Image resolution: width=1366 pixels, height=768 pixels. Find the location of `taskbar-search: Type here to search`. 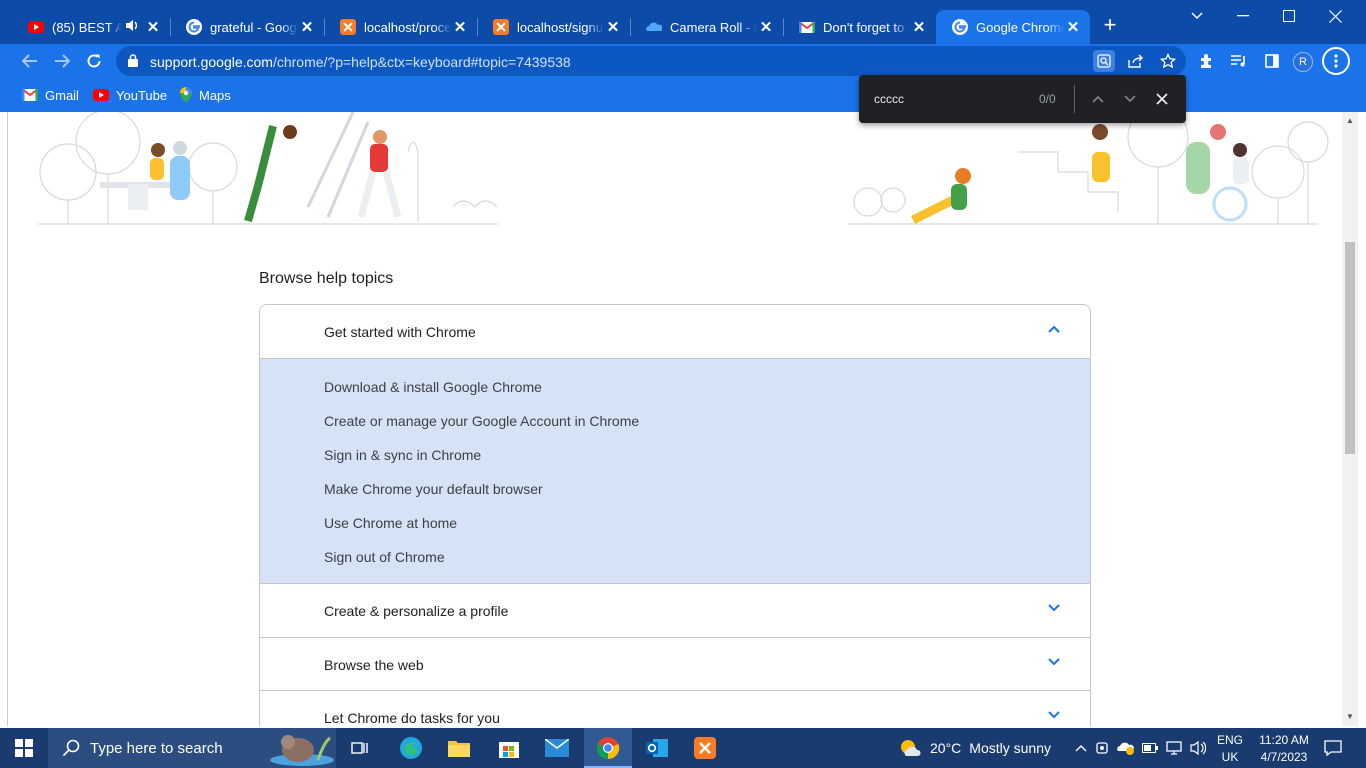

taskbar-search: Type here to search is located at coordinates (192, 748).